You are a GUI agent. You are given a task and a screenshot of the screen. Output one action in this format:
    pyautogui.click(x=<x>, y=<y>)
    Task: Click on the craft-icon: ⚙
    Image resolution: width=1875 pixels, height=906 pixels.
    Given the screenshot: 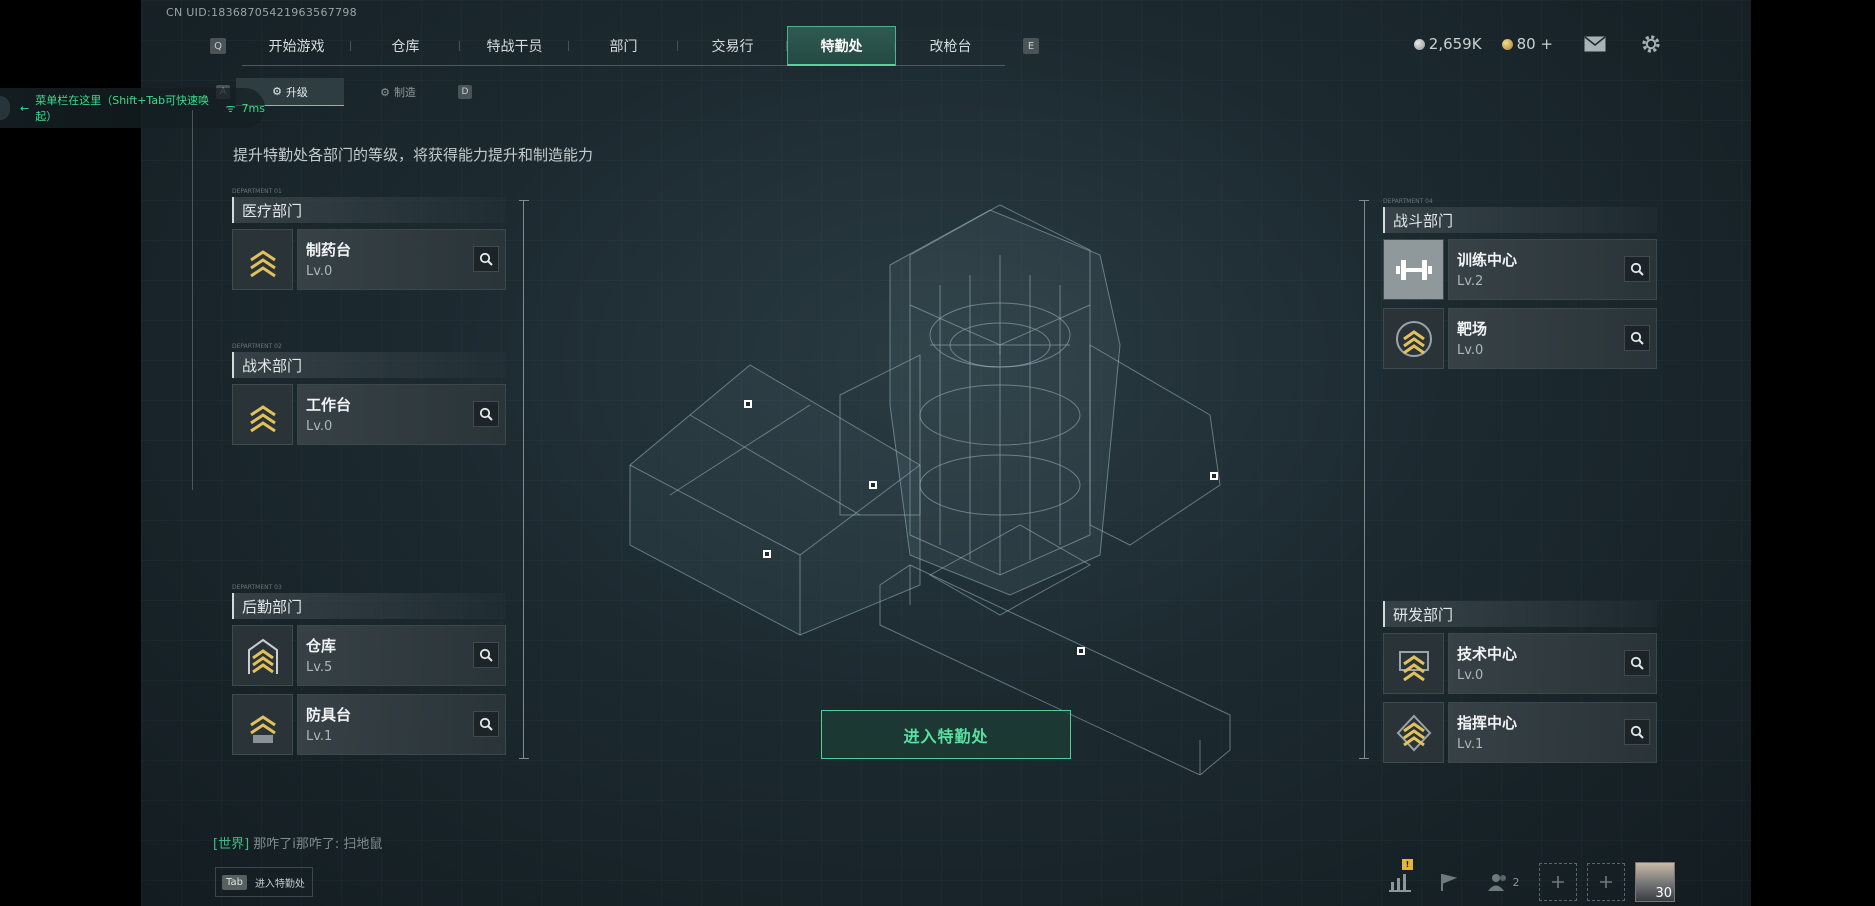 What is the action you would take?
    pyautogui.click(x=385, y=92)
    